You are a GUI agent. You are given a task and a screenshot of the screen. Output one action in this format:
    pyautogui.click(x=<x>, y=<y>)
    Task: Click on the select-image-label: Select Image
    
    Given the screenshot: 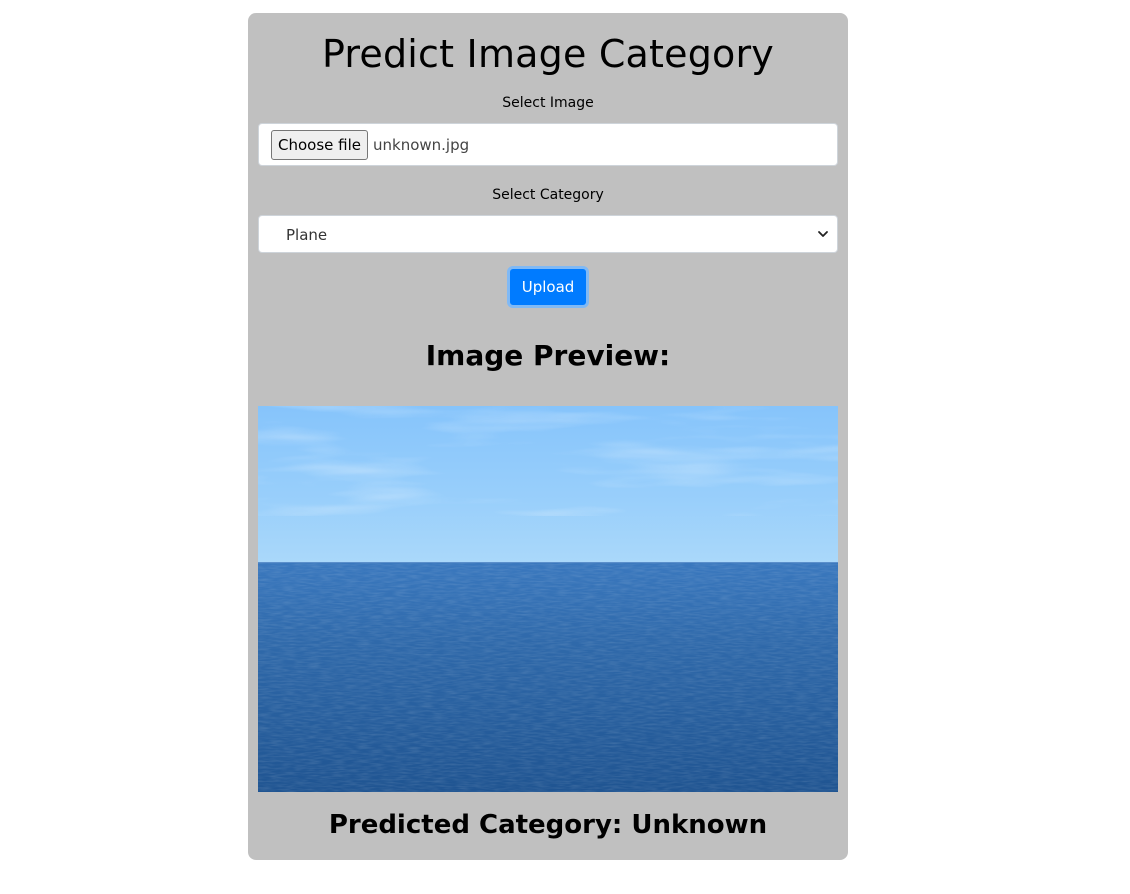 What is the action you would take?
    pyautogui.click(x=548, y=103)
    